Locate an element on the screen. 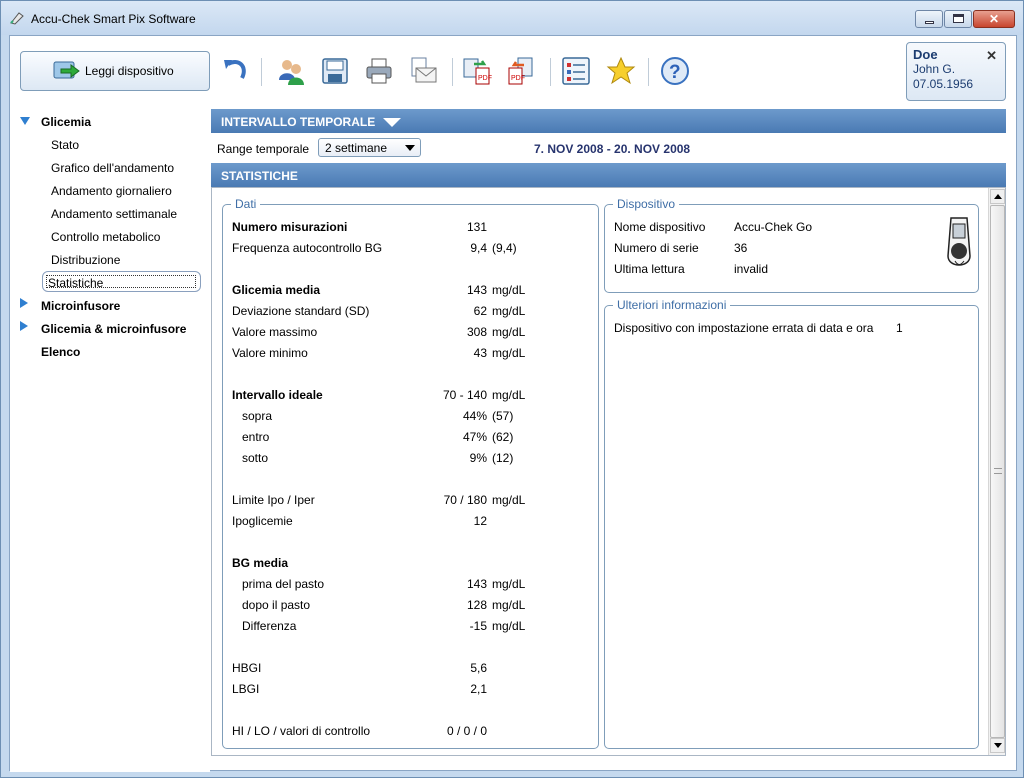  scroll-up-button is located at coordinates (997, 196).